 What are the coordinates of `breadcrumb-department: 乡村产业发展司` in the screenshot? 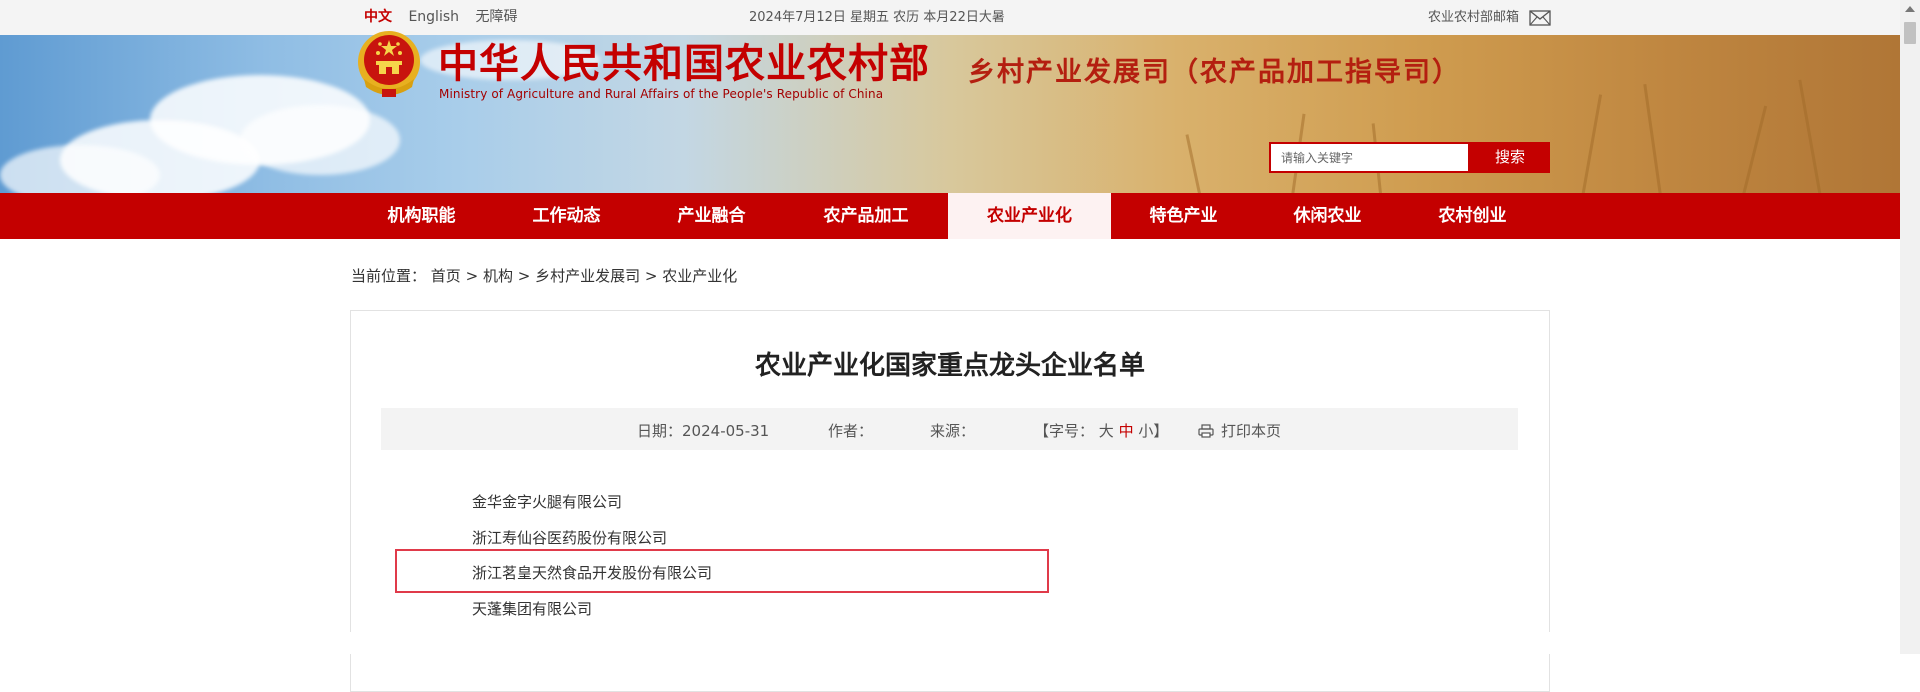 It's located at (587, 276).